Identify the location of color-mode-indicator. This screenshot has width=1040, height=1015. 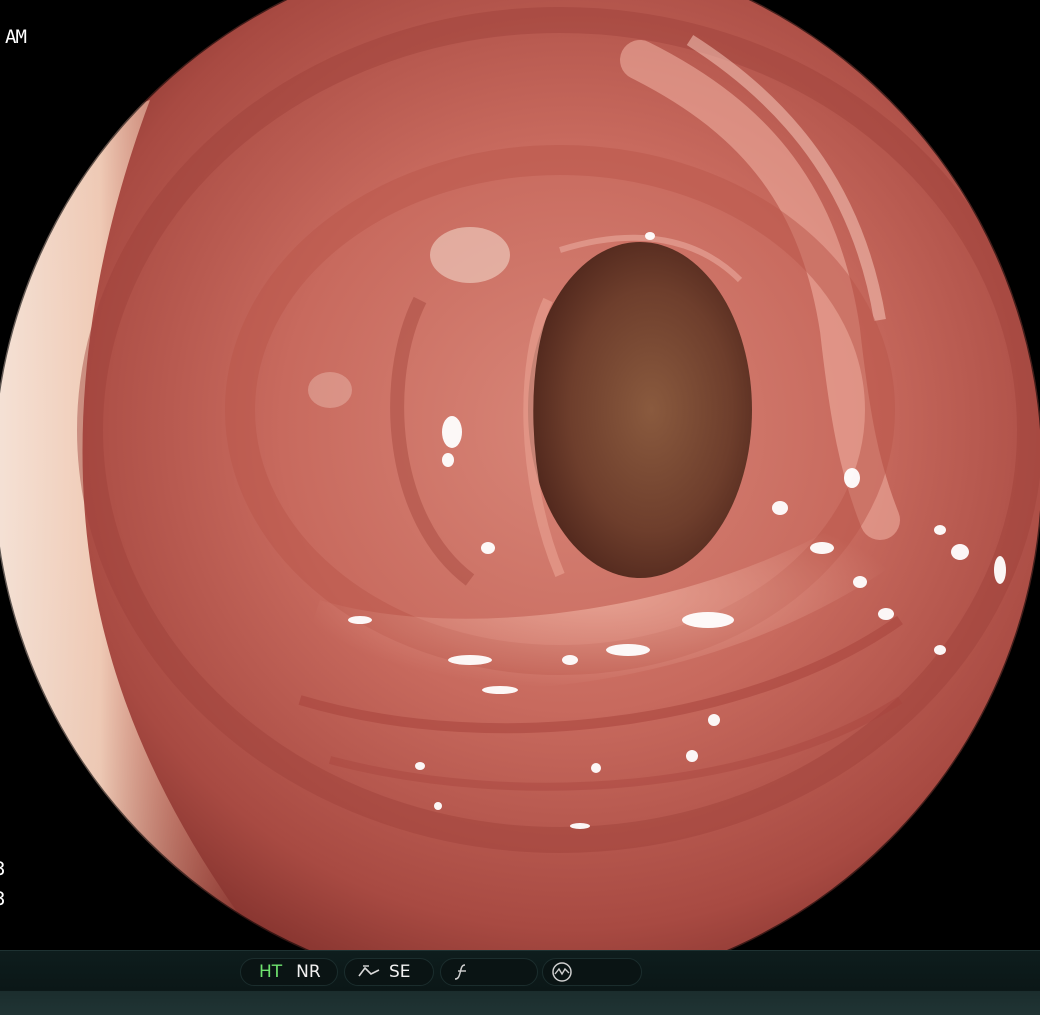
(489, 972).